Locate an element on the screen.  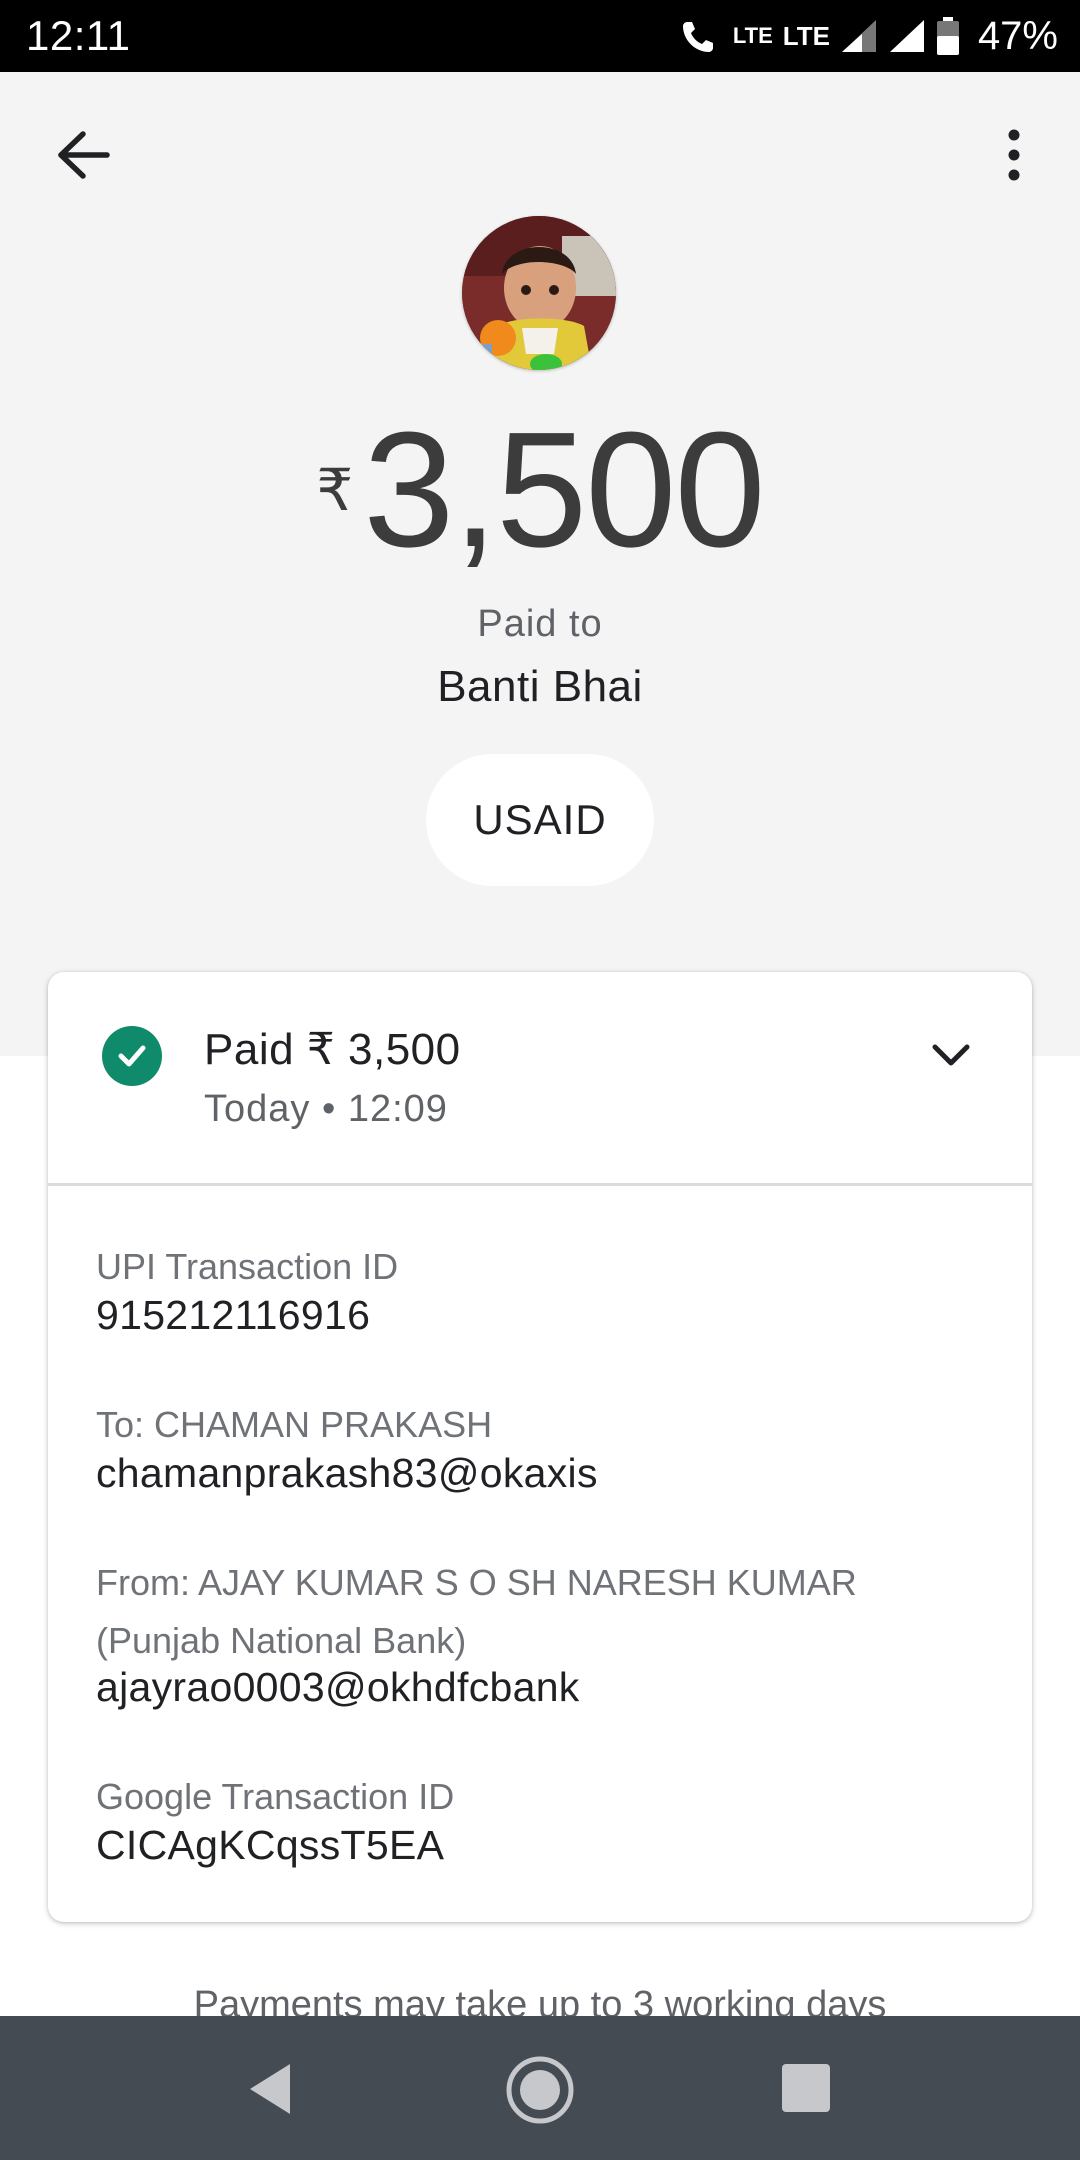
from-bank-label: (Punjab National Bank) is located at coordinates (281, 1640).